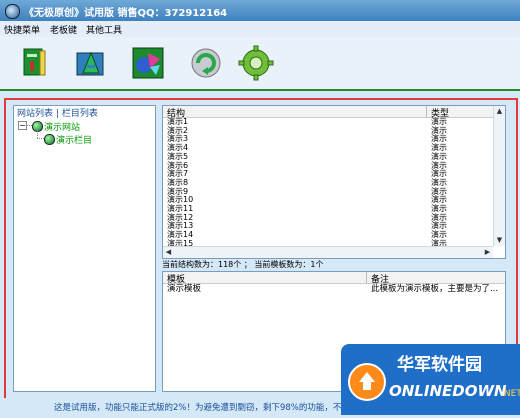 The width and height of the screenshot is (520, 418). I want to click on scroll-down-arrow-icon: ▼, so click(499, 240).